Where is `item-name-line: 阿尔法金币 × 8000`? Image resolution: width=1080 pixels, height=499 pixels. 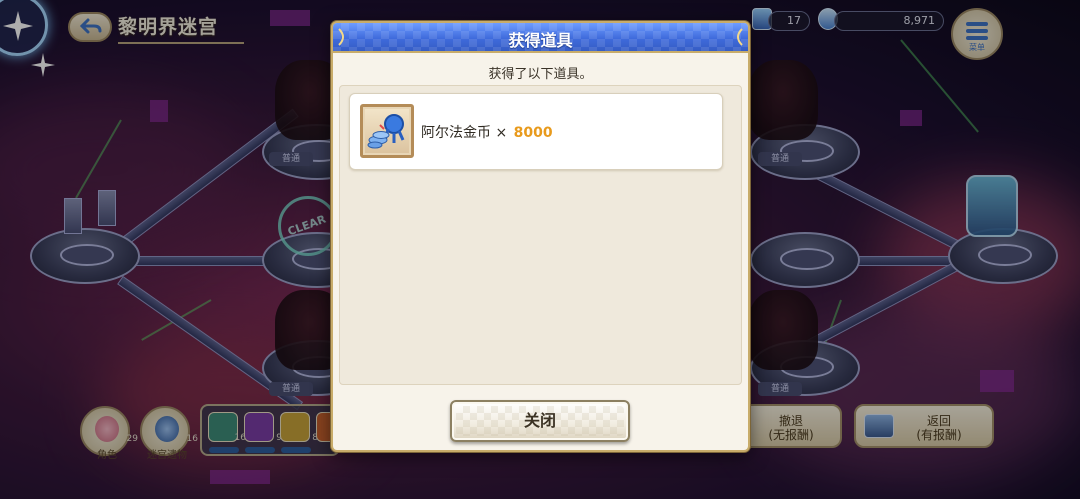 item-name-line: 阿尔法金币 × 8000 is located at coordinates (487, 132).